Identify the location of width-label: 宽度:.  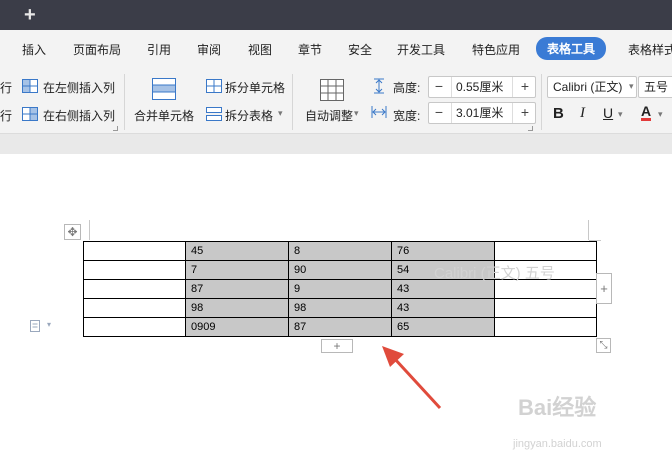
(407, 116).